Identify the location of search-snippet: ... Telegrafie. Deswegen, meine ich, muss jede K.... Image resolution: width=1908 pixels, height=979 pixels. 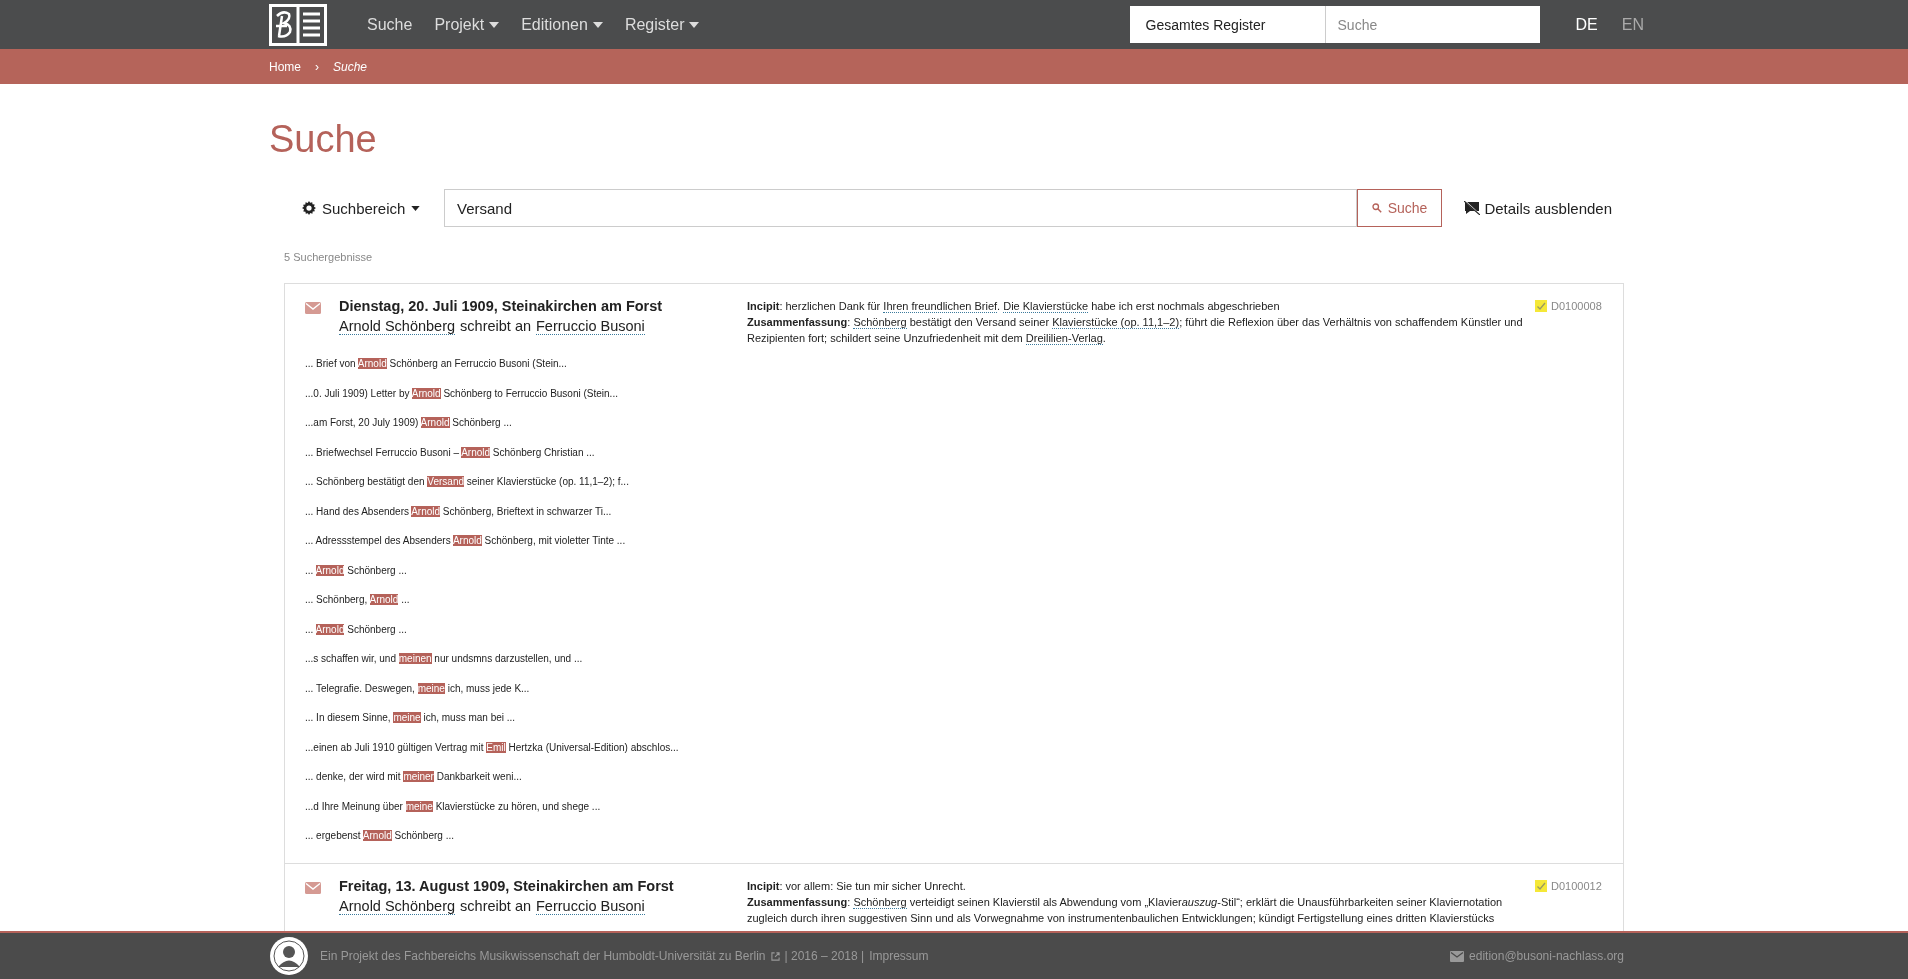
(417, 688).